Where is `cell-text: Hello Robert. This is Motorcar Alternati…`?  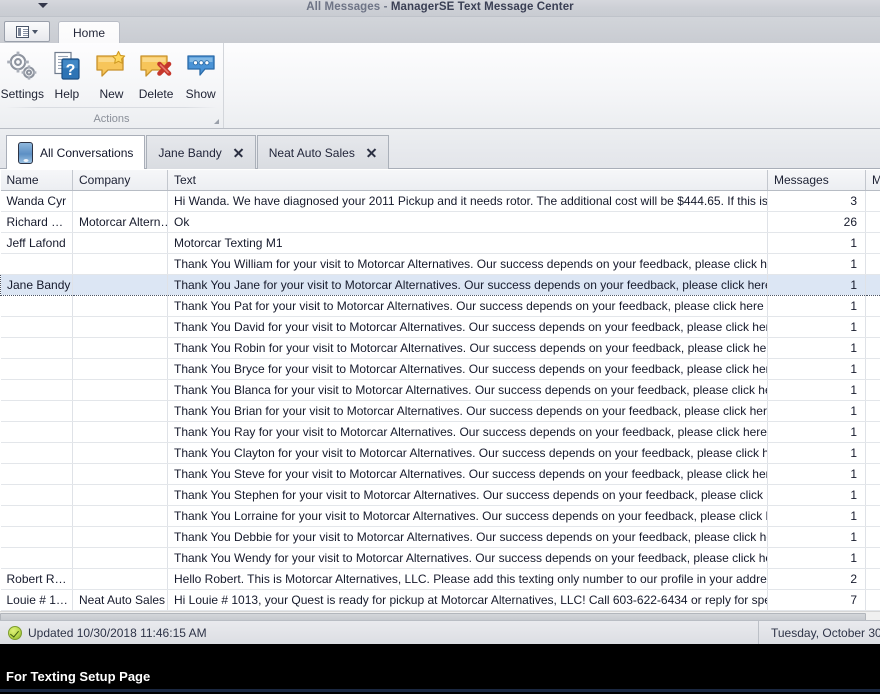 cell-text: Hello Robert. This is Motorcar Alternati… is located at coordinates (467, 579).